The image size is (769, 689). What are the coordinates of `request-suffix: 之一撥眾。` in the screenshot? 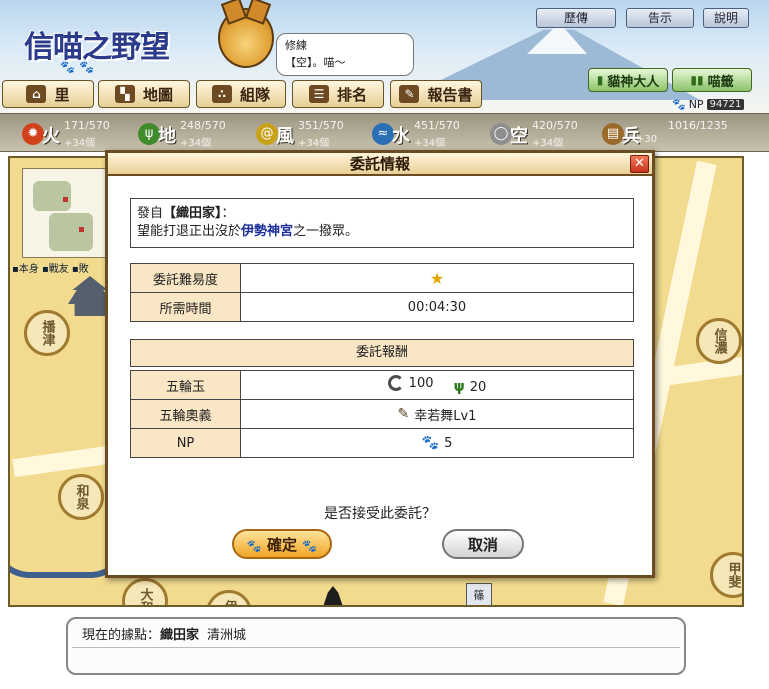 It's located at (326, 231).